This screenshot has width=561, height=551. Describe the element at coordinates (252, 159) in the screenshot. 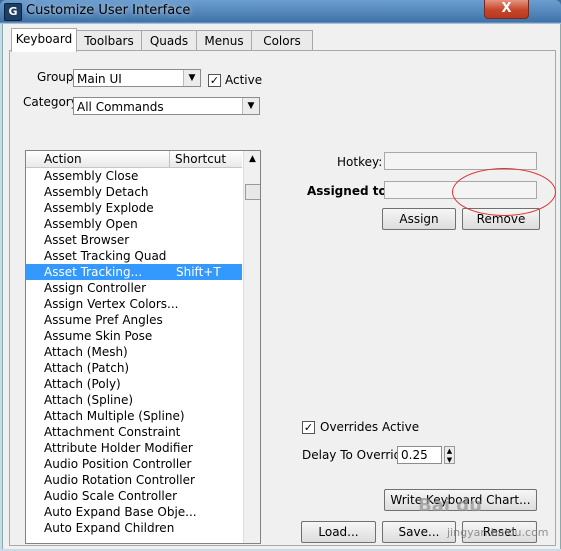

I see `scroll-up-arrow-icon: ▲` at that location.